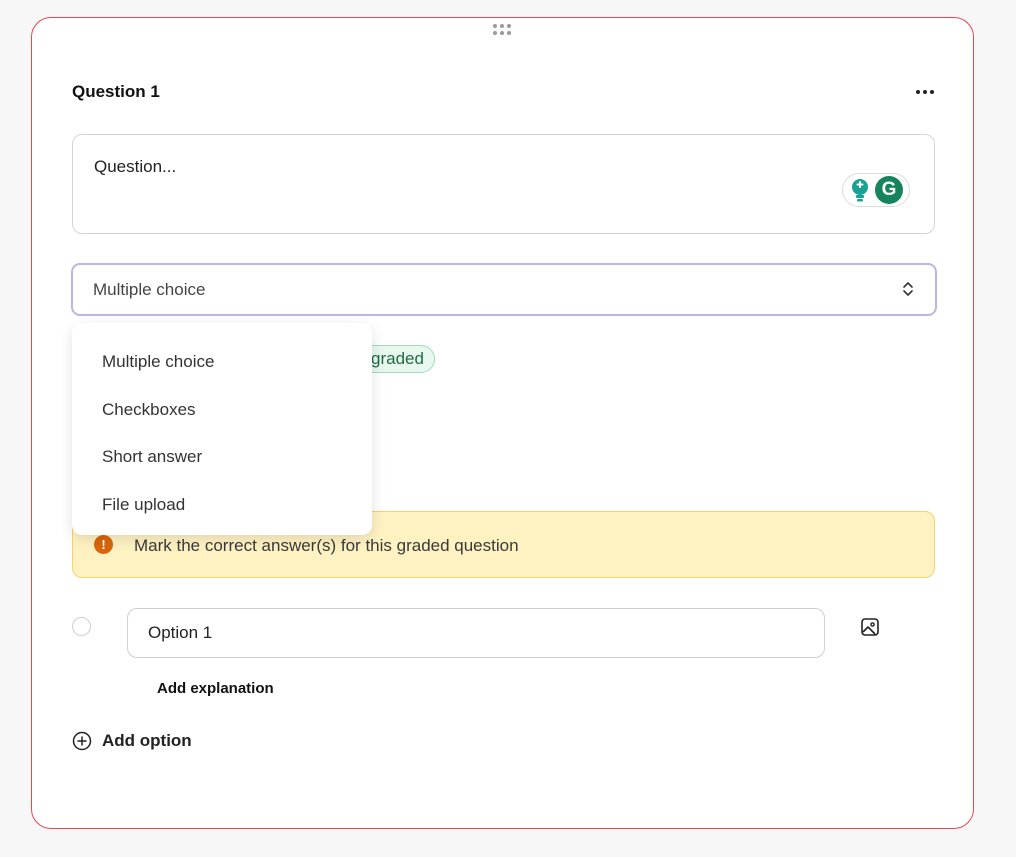  I want to click on grammarly-icon: G, so click(889, 190).